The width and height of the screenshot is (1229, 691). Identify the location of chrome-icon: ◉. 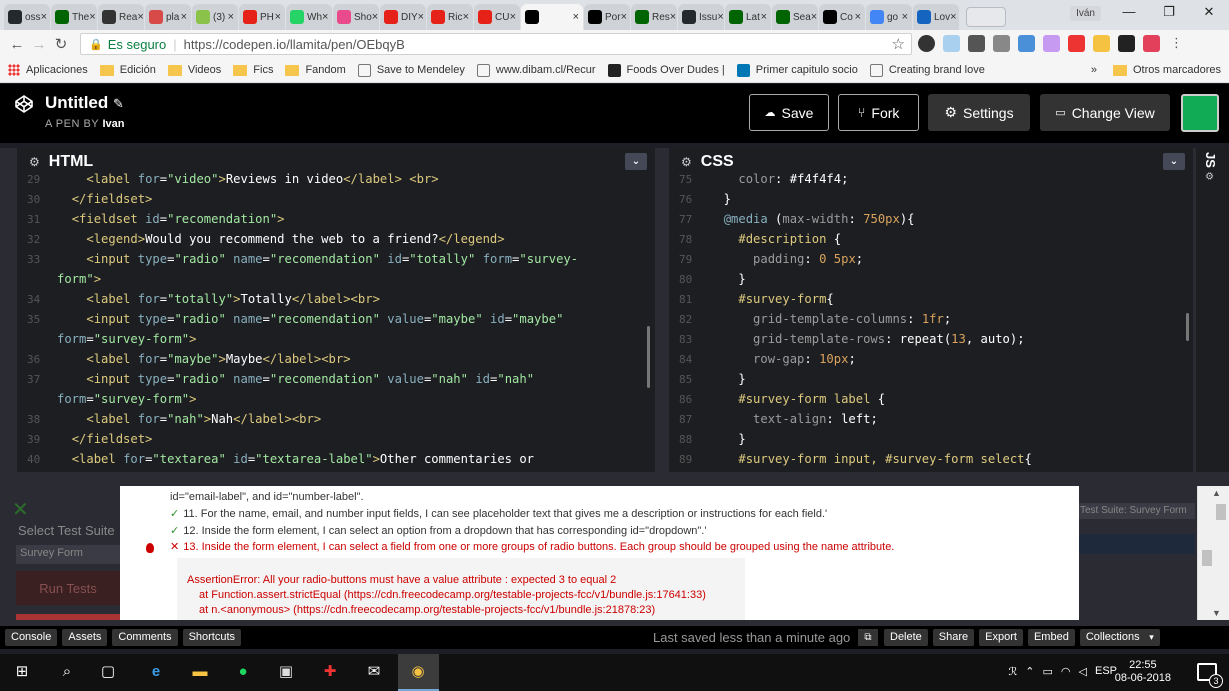
(418, 672).